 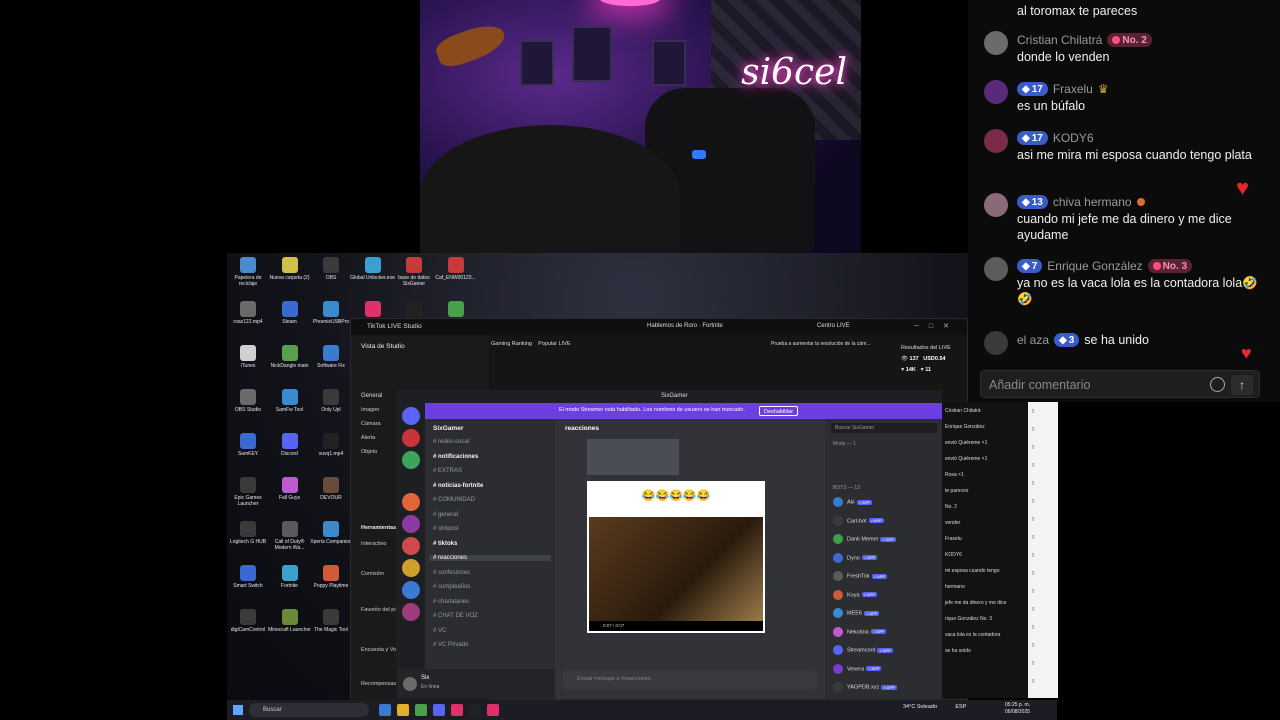 I want to click on member-item: Dyno ✓APP, so click(x=855, y=557).